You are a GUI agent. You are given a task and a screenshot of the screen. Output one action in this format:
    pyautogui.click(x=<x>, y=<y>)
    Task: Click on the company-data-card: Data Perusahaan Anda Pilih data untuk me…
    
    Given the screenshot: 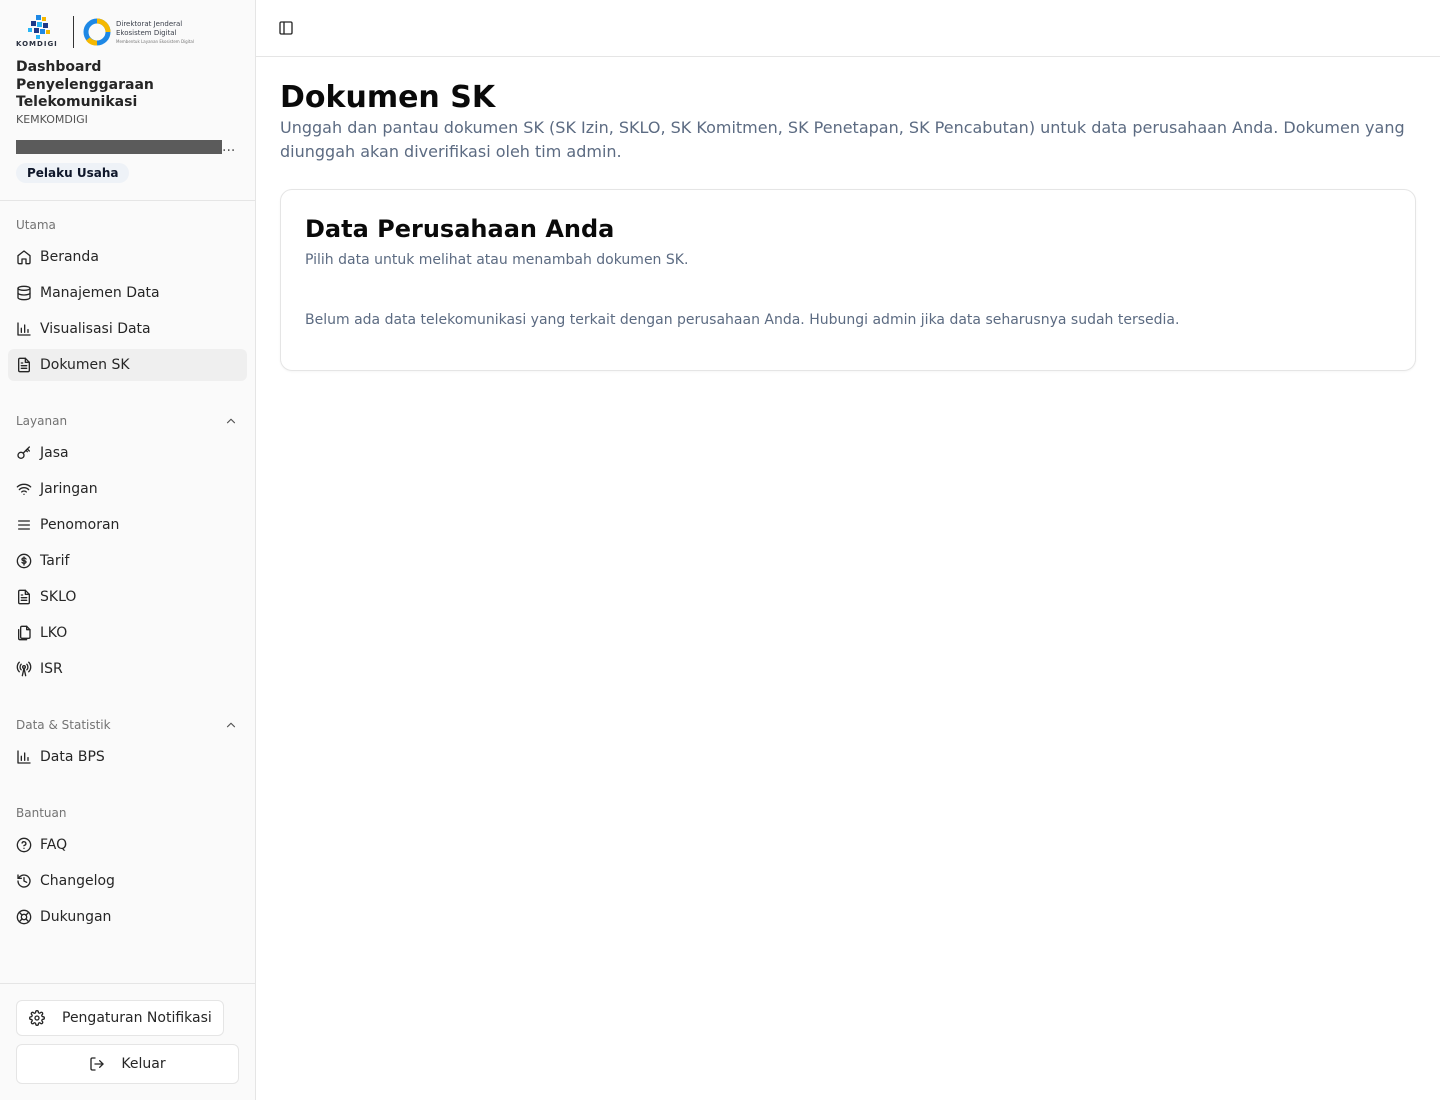 What is the action you would take?
    pyautogui.click(x=848, y=280)
    